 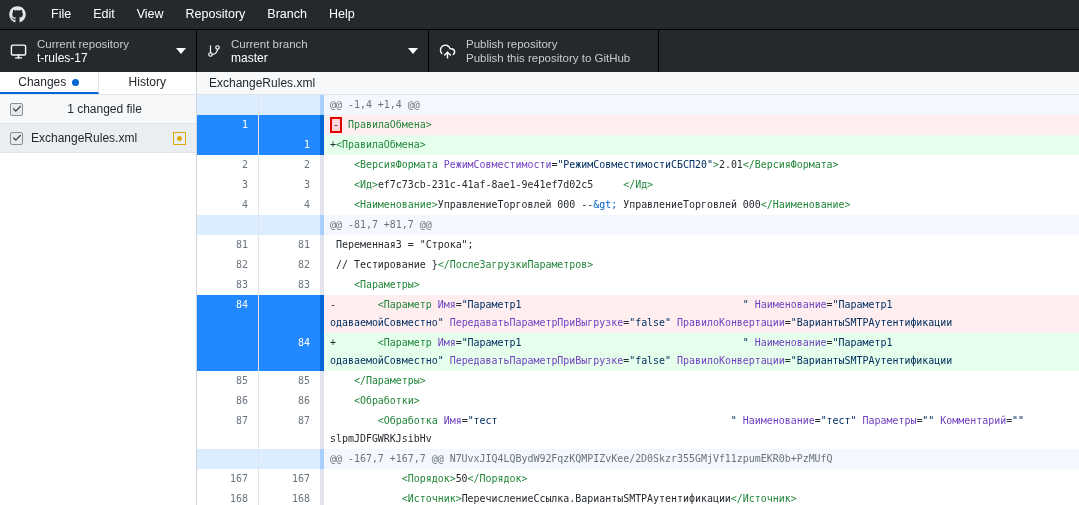 What do you see at coordinates (287, 14) in the screenshot?
I see `menu-item: Branch` at bounding box center [287, 14].